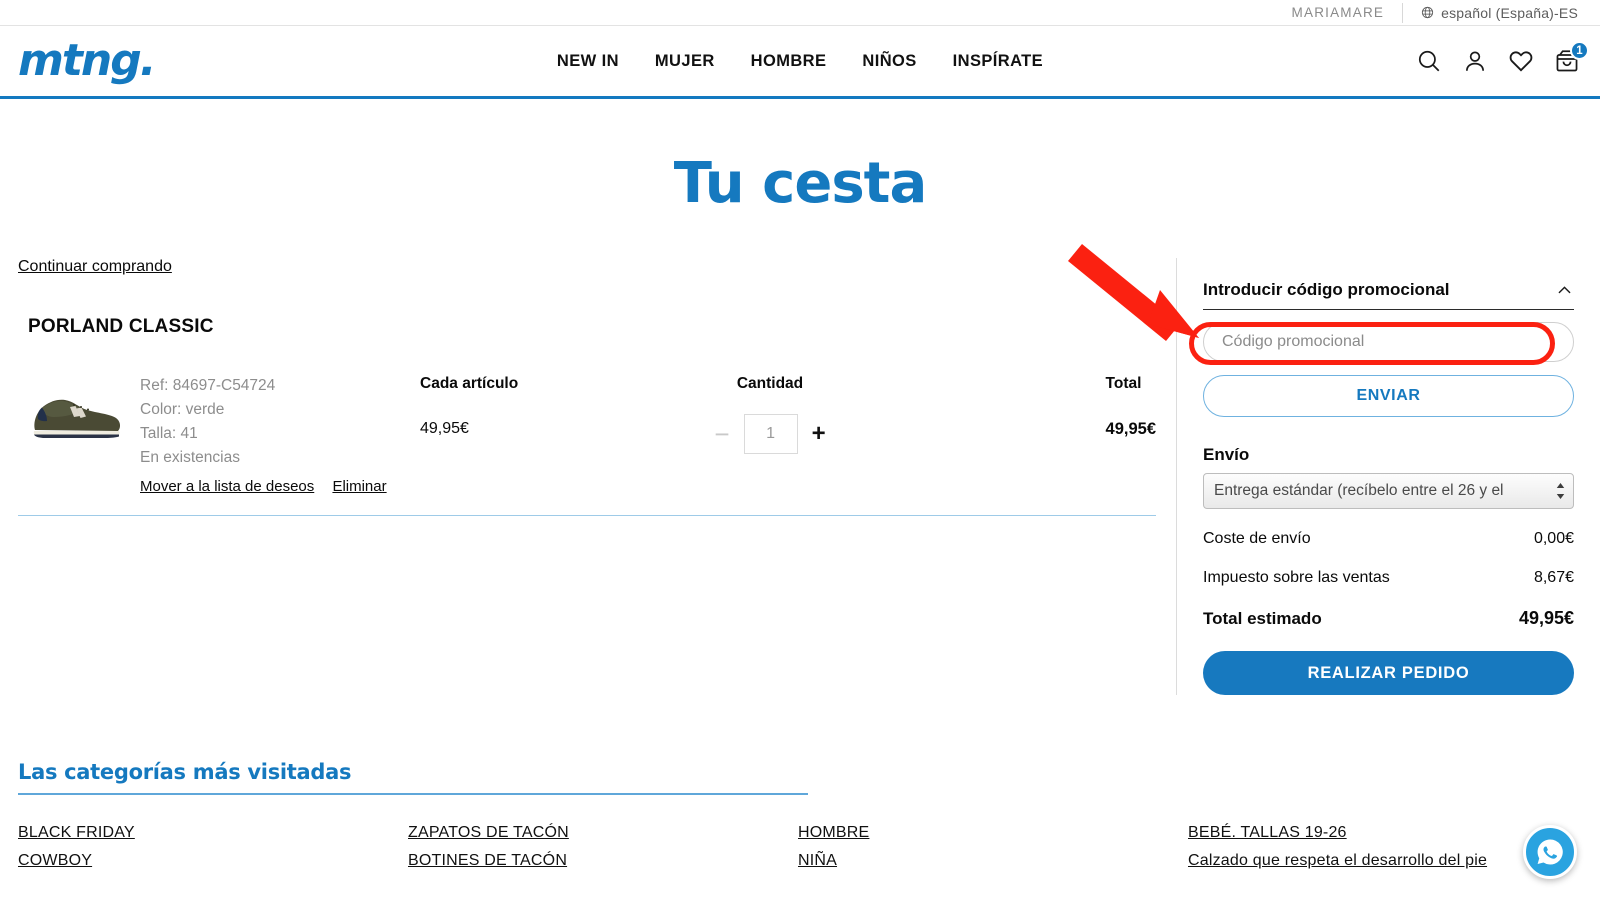  I want to click on category-link: ZAPATOS DE TACÓN, so click(603, 833).